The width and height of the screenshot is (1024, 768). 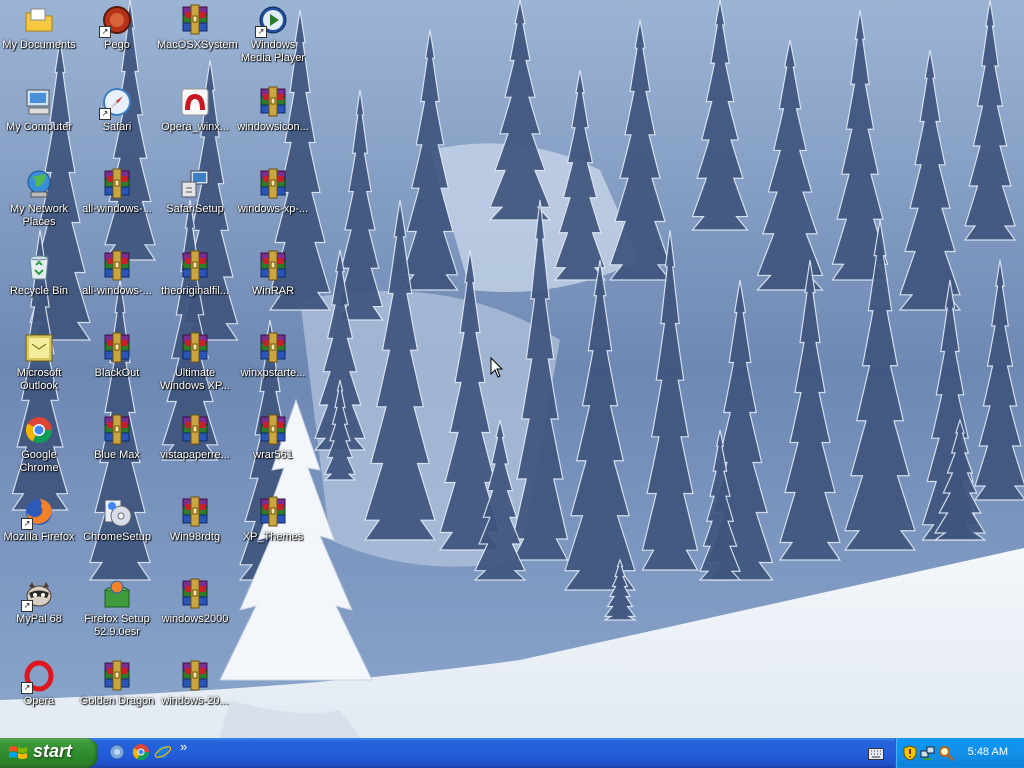 I want to click on icon-label: SafariSetup, so click(x=195, y=209).